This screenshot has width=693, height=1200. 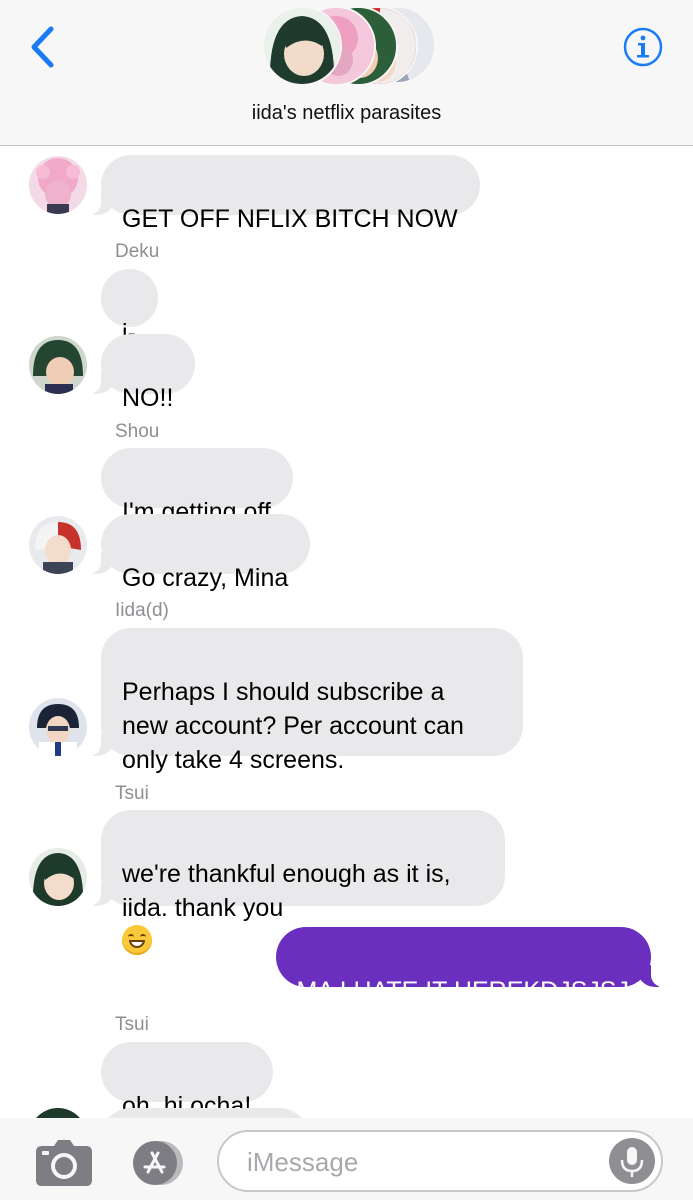 I want to click on info-icon, so click(x=643, y=47).